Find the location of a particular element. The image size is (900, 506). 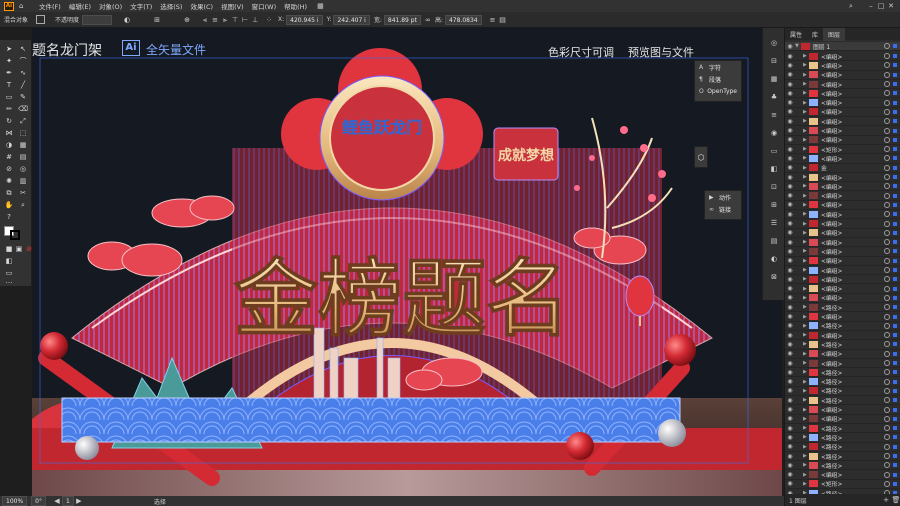

opacity-field is located at coordinates (97, 19).